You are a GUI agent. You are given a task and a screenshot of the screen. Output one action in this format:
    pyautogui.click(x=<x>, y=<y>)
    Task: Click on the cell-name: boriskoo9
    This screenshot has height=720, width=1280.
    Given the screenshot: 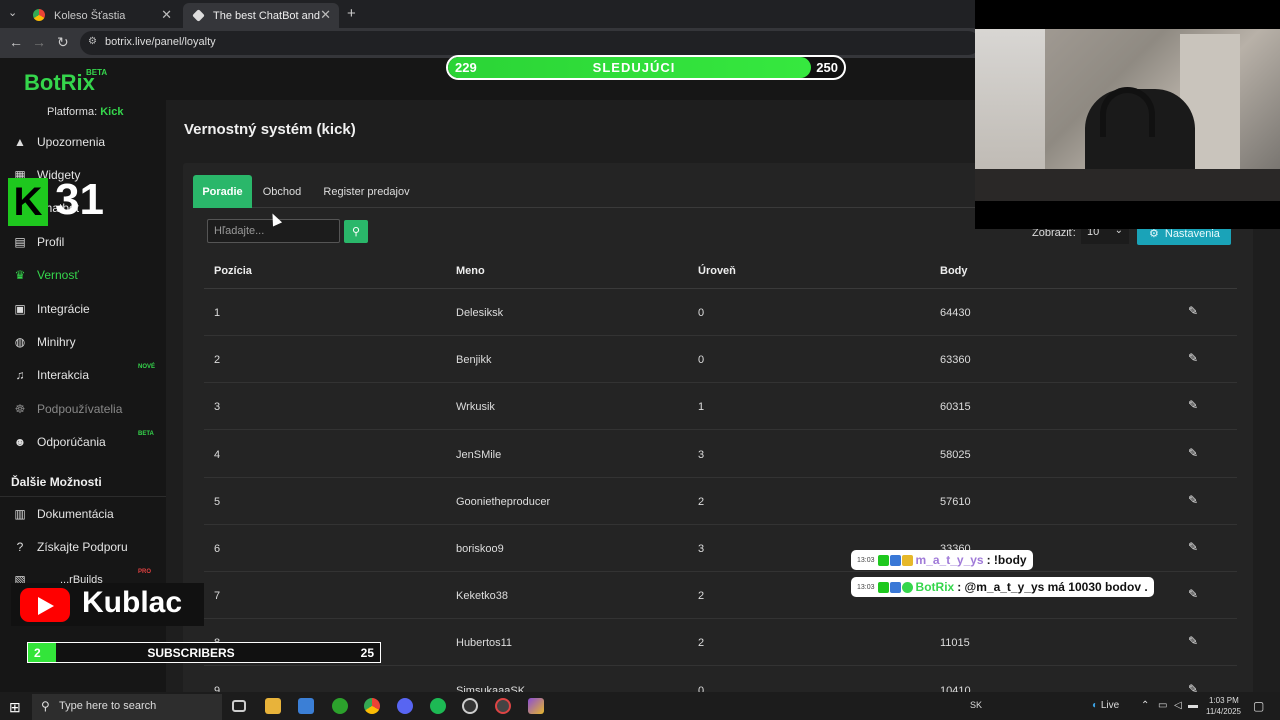 What is the action you would take?
    pyautogui.click(x=480, y=549)
    